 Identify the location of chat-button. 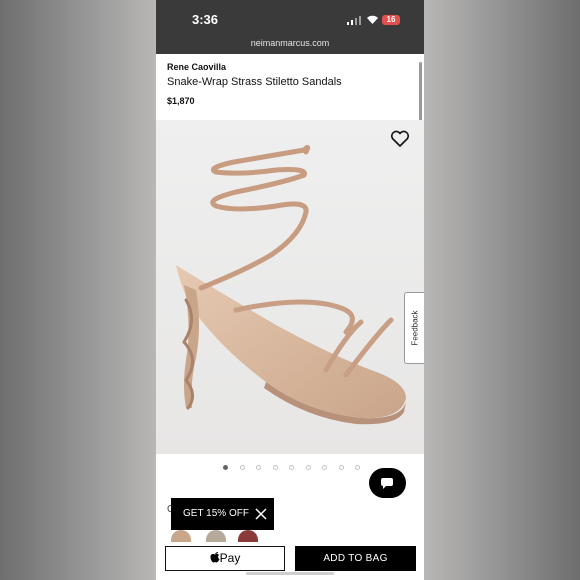
(387, 483).